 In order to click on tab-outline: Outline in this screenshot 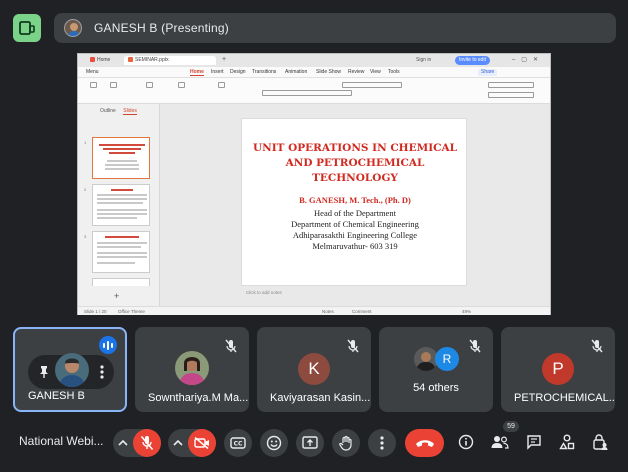, I will do `click(108, 111)`.